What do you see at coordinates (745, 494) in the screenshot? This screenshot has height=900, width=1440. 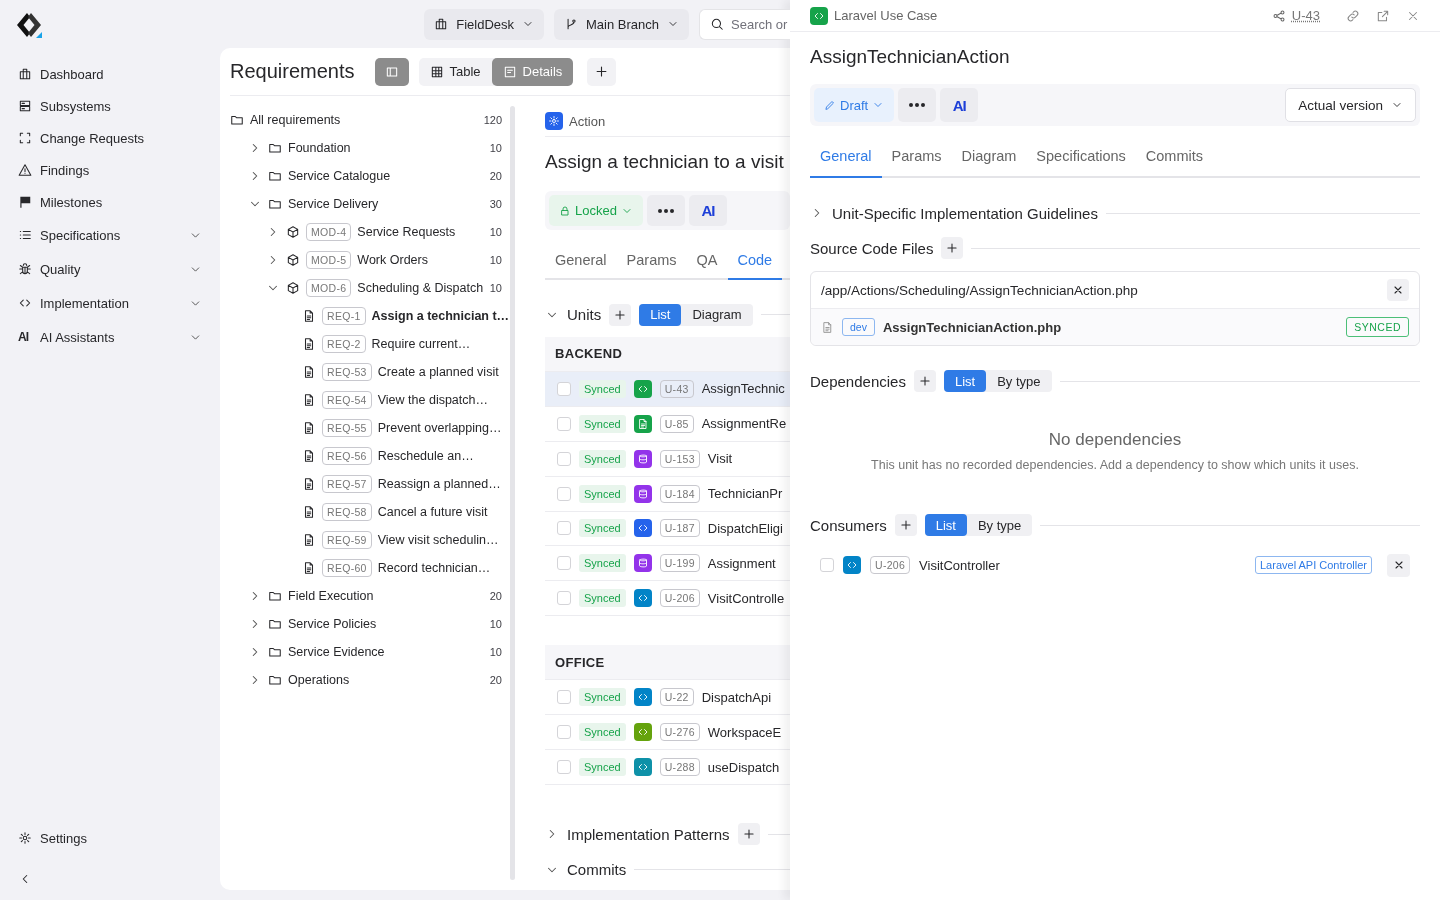 I see `unit-name: TechnicianPr` at bounding box center [745, 494].